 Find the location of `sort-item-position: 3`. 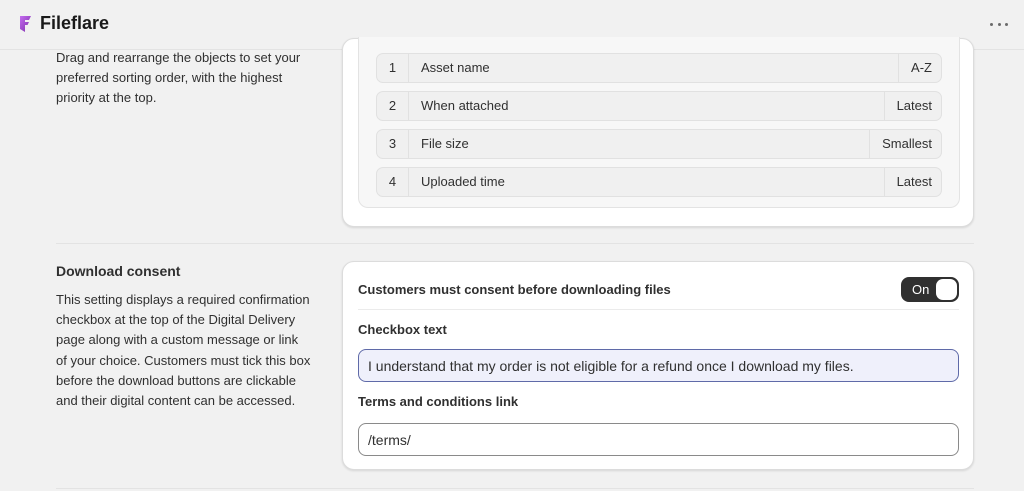

sort-item-position: 3 is located at coordinates (393, 144).